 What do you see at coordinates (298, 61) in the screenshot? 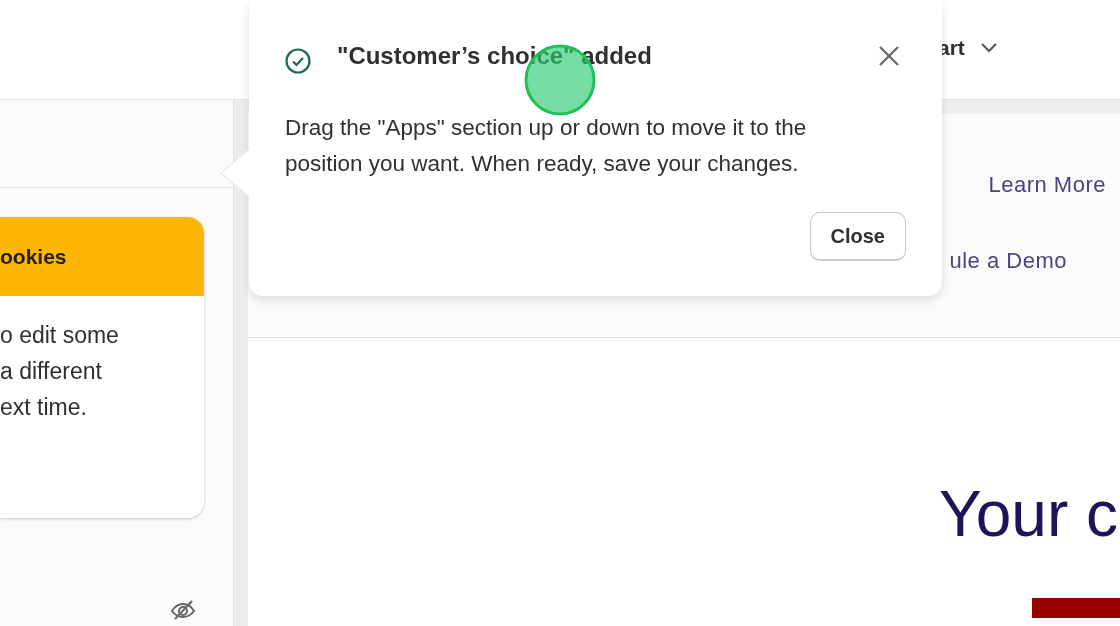
I see `check-circle-icon` at bounding box center [298, 61].